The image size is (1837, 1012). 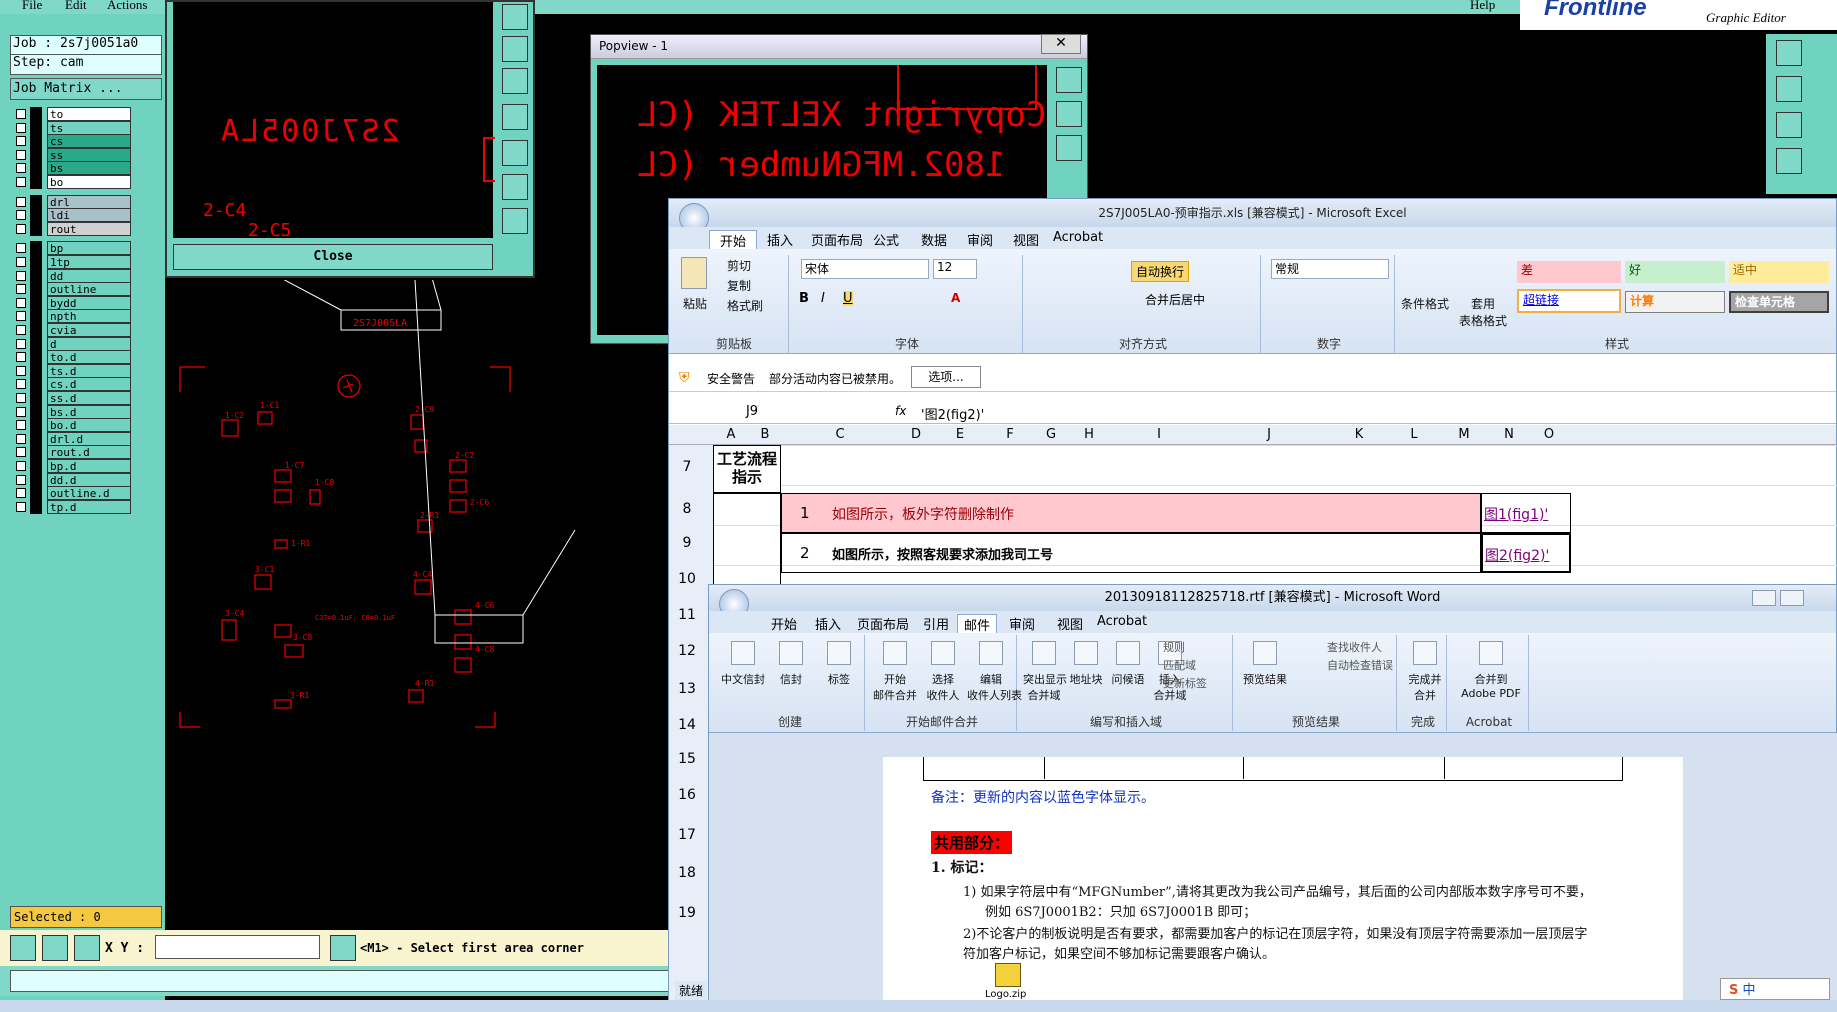 What do you see at coordinates (731, 434) in the screenshot?
I see `column-header: A` at bounding box center [731, 434].